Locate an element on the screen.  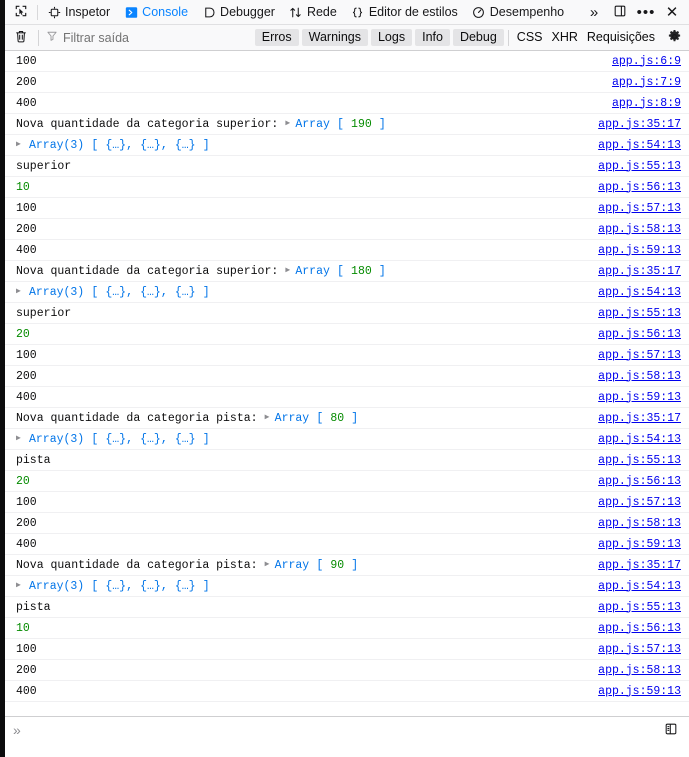
dock-position-button is located at coordinates (620, 12).